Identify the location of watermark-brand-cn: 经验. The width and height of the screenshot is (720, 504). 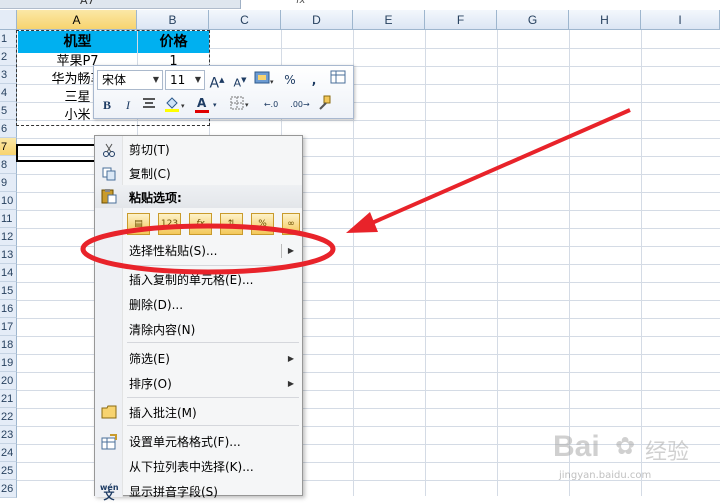
(667, 452).